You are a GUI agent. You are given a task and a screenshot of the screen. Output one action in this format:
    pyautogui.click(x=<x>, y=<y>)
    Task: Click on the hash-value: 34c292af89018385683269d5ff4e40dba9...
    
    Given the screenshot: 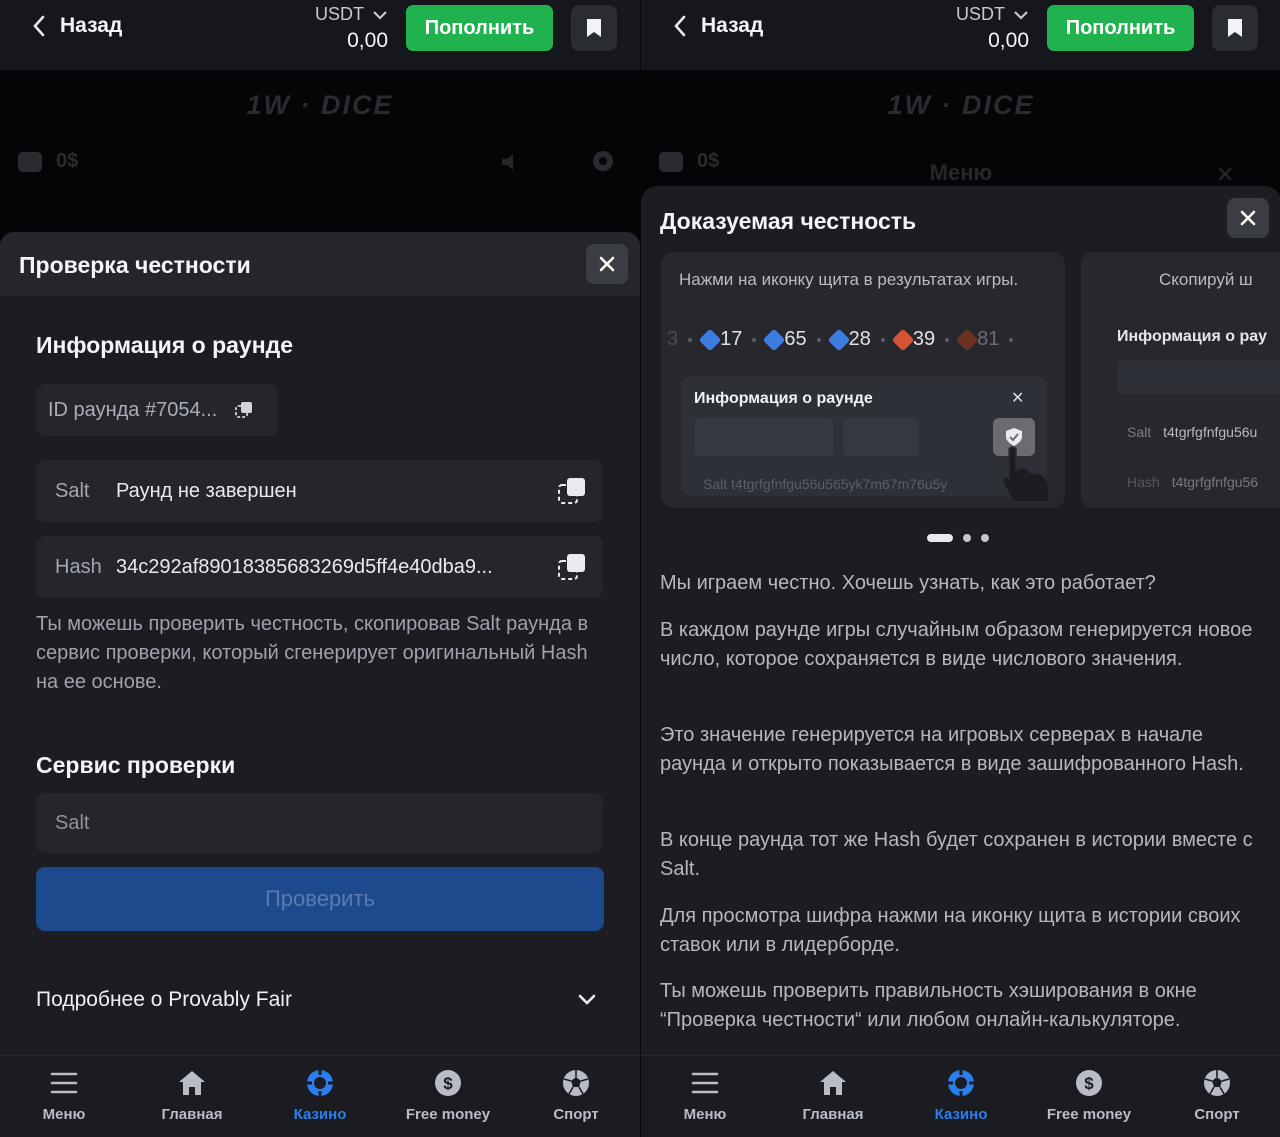 What is the action you would take?
    pyautogui.click(x=304, y=566)
    